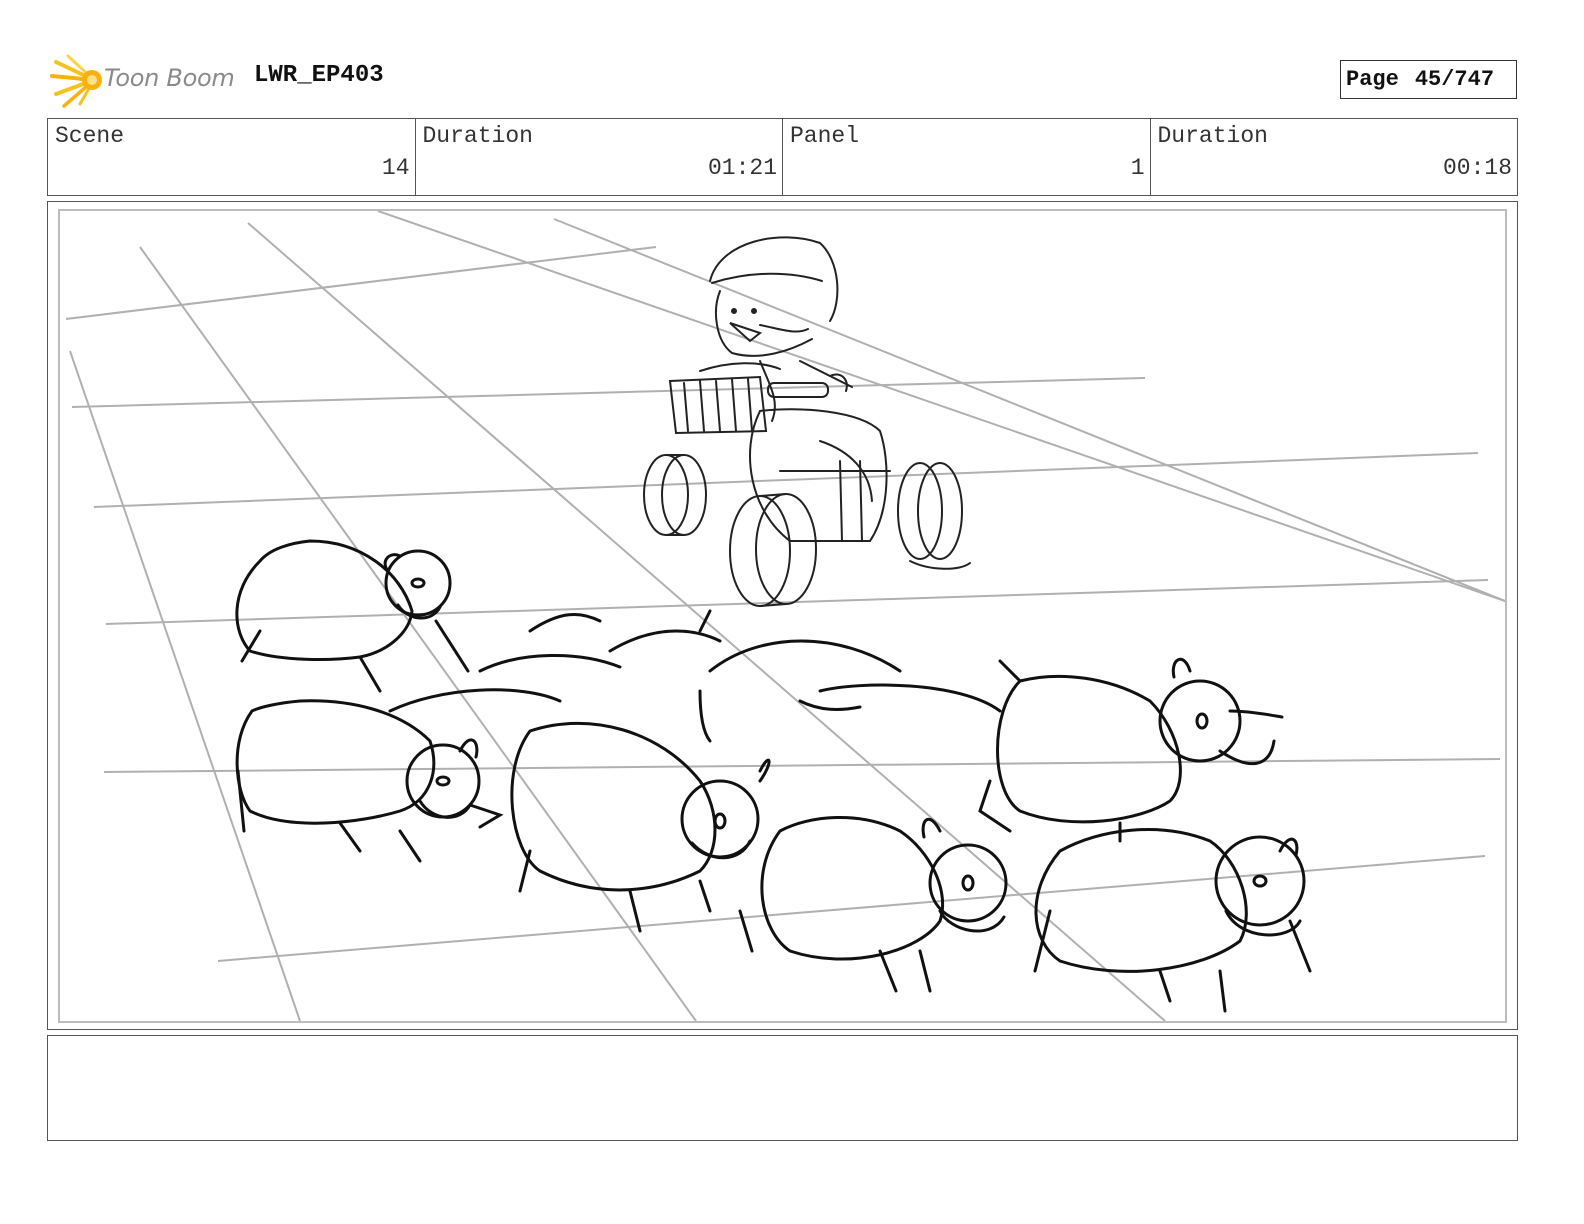  What do you see at coordinates (825, 136) in the screenshot?
I see `panel-label: Panel` at bounding box center [825, 136].